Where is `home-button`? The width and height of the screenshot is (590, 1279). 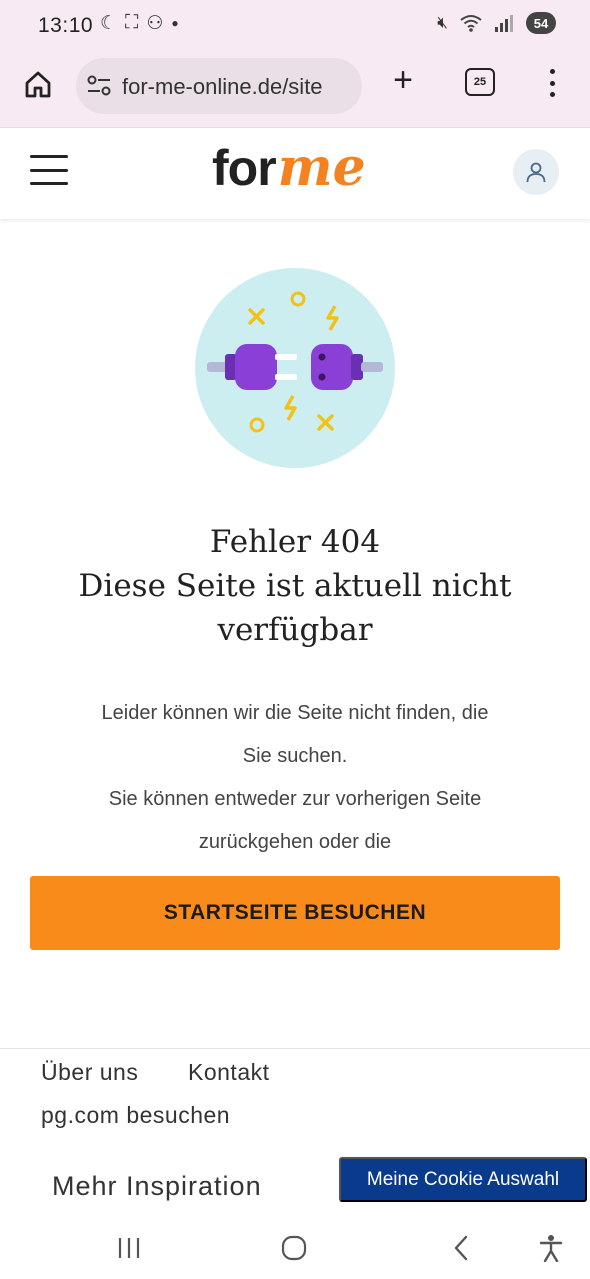 home-button is located at coordinates (38, 84).